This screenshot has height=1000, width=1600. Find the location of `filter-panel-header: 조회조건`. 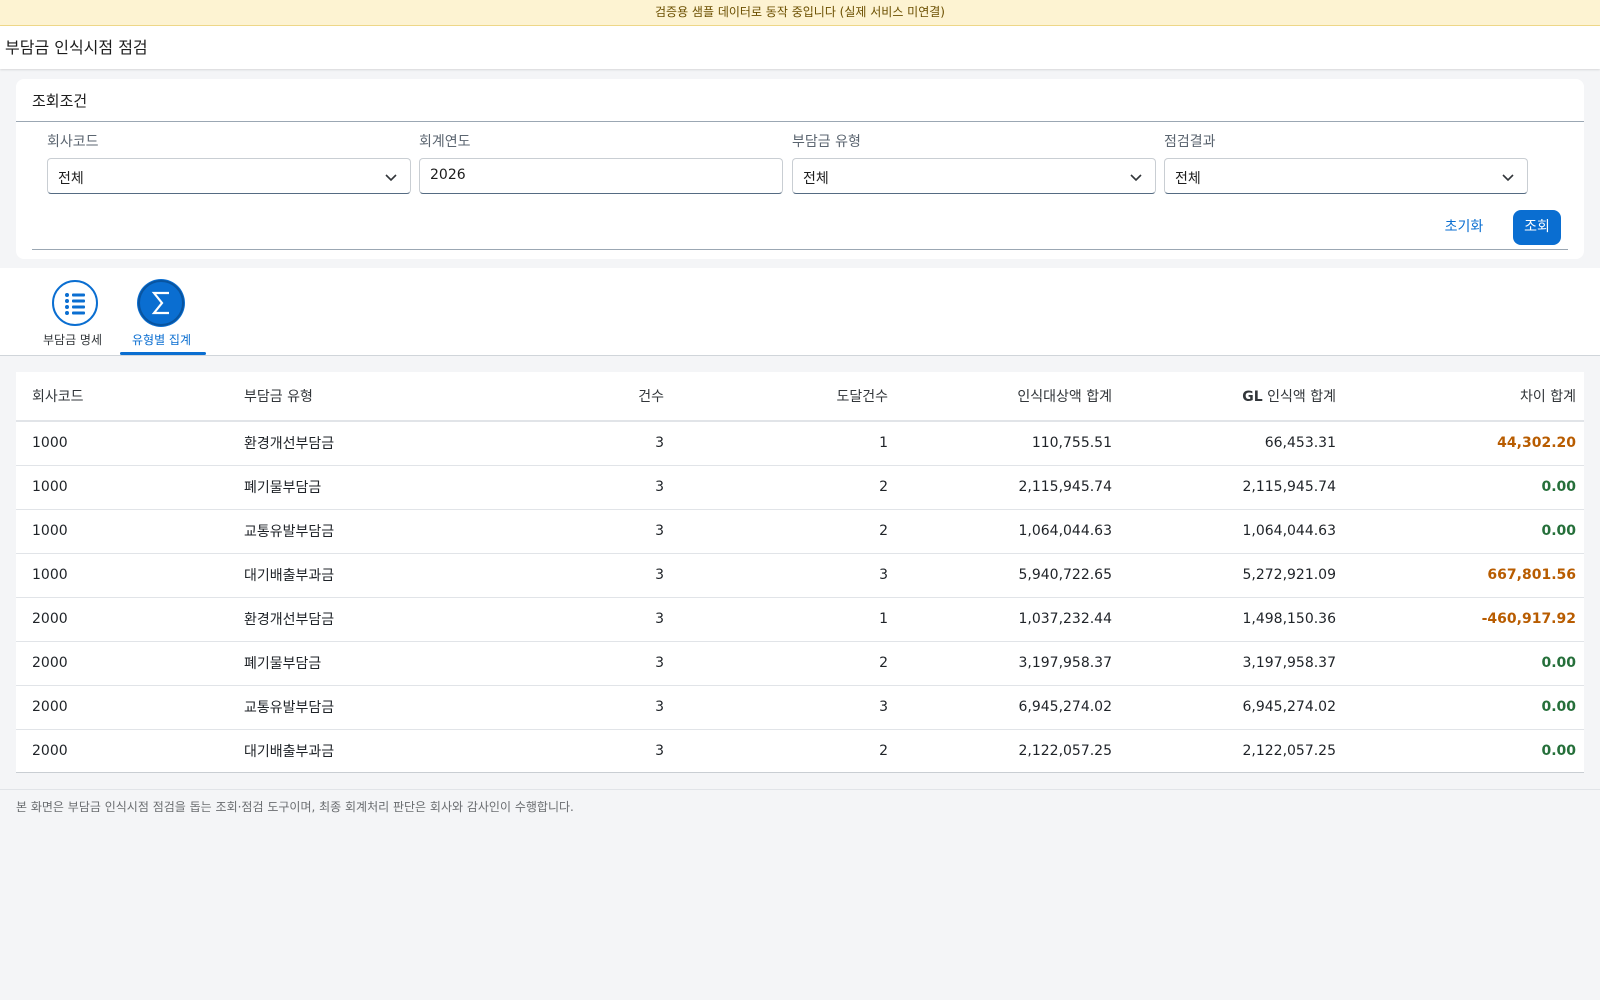

filter-panel-header: 조회조건 is located at coordinates (800, 100).